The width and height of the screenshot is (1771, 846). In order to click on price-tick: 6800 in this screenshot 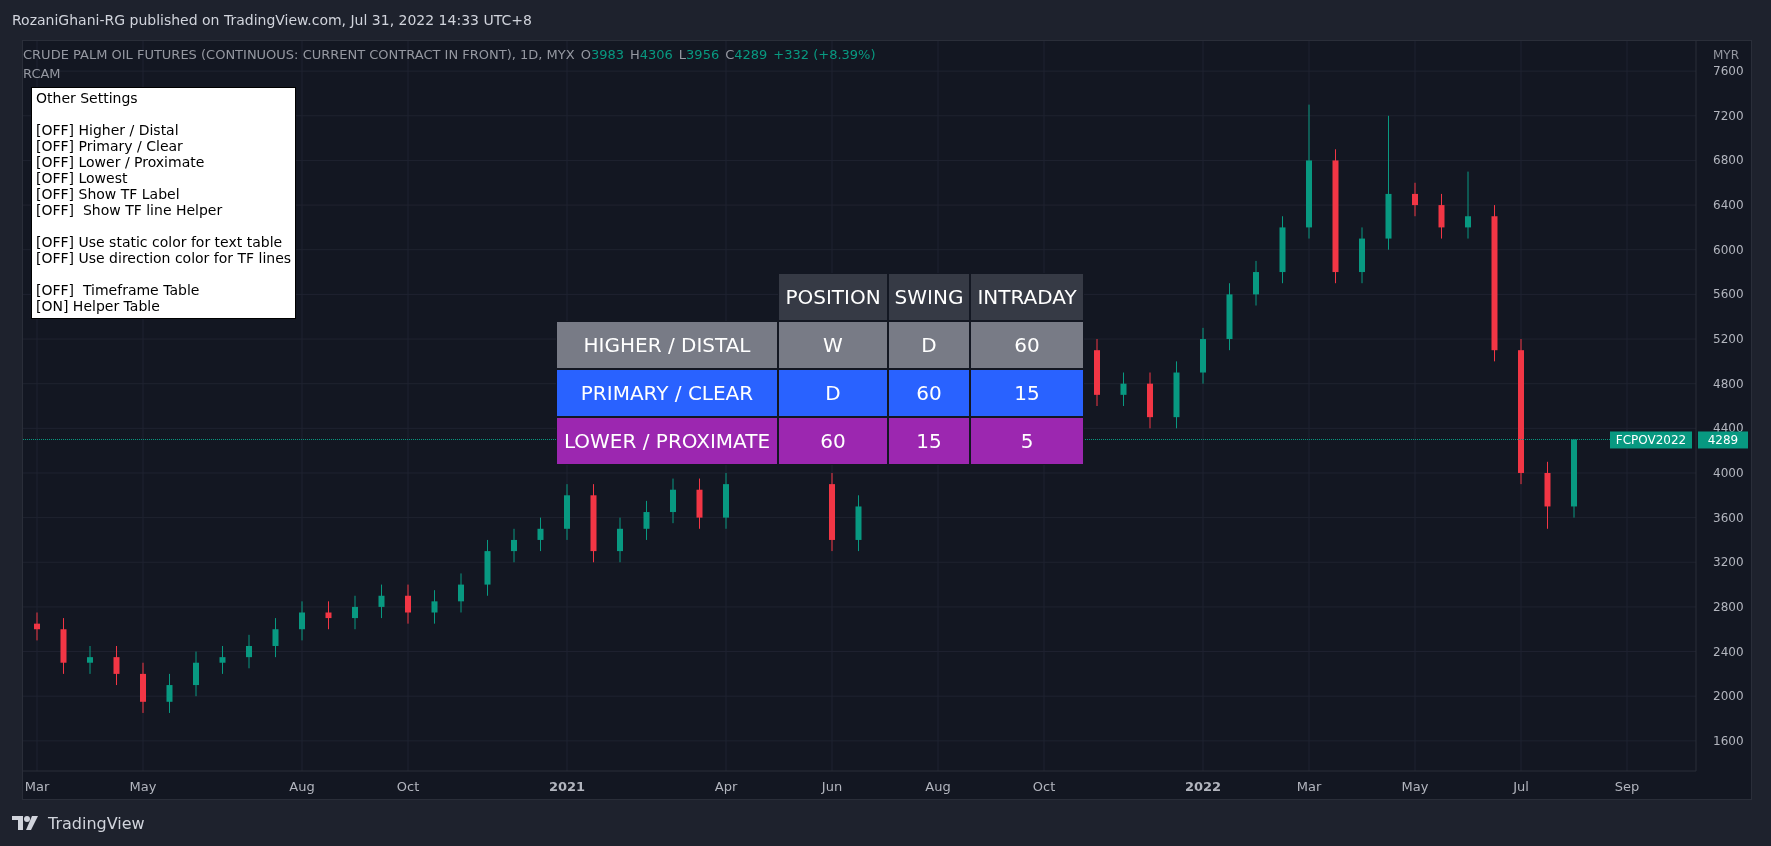, I will do `click(1728, 160)`.